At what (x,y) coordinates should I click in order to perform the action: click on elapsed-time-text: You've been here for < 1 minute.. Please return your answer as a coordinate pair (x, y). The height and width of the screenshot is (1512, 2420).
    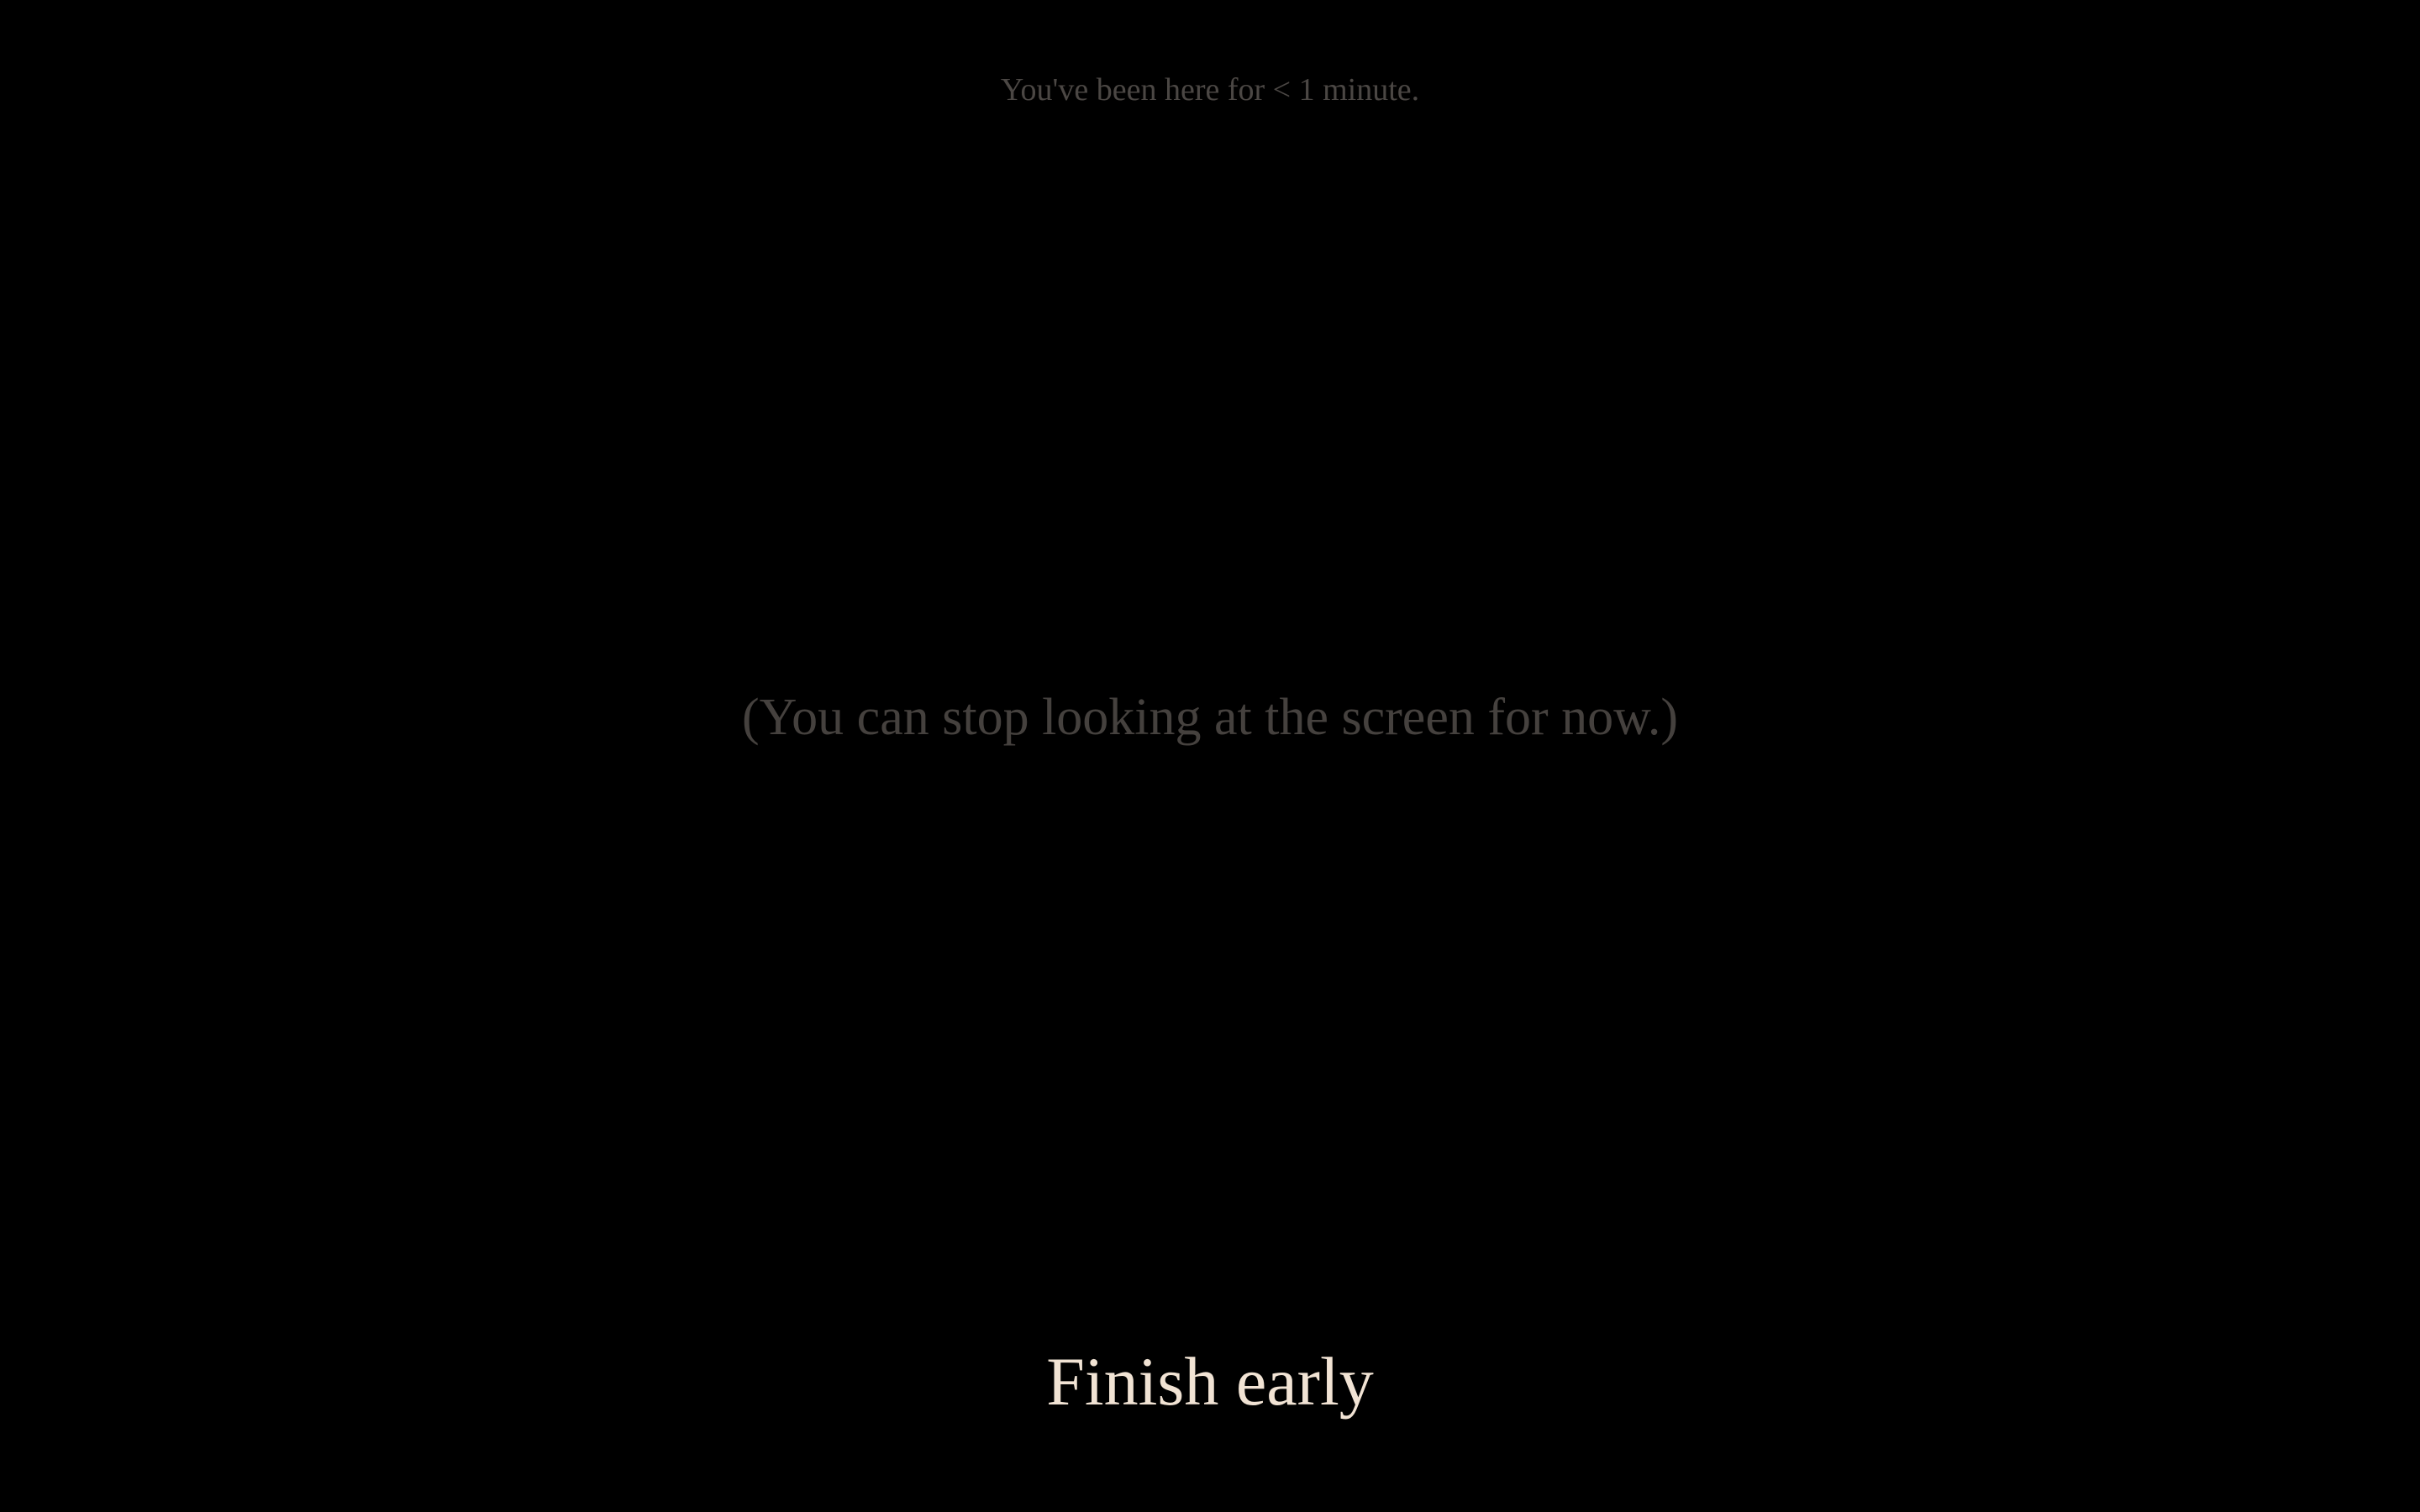
    Looking at the image, I should click on (1210, 90).